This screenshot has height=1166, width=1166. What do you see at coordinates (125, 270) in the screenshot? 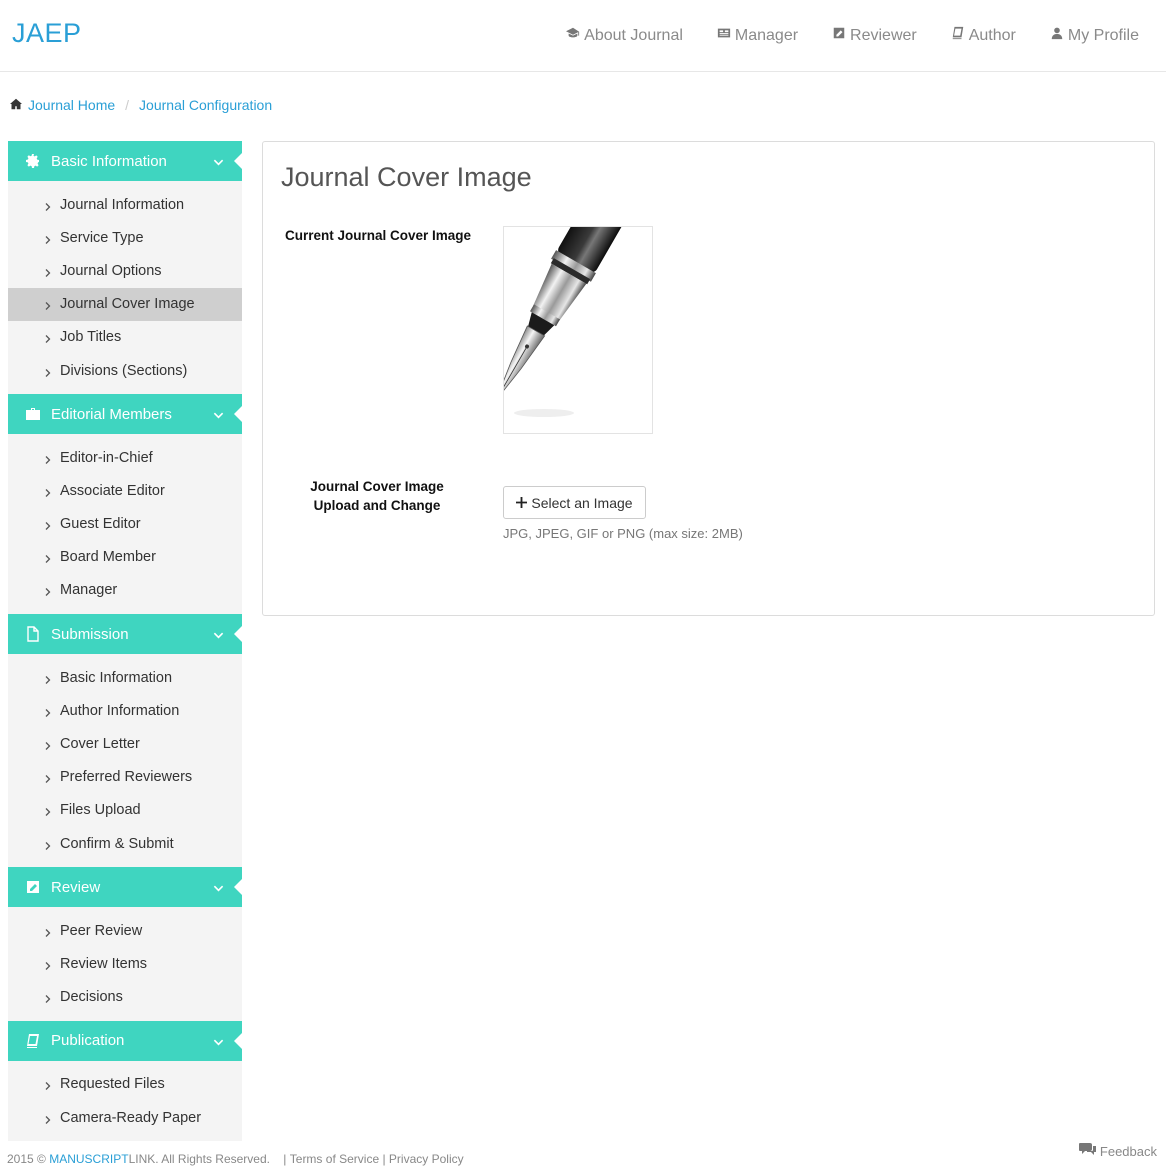
I see `sidebar-item-journal-options: Journal Options` at bounding box center [125, 270].